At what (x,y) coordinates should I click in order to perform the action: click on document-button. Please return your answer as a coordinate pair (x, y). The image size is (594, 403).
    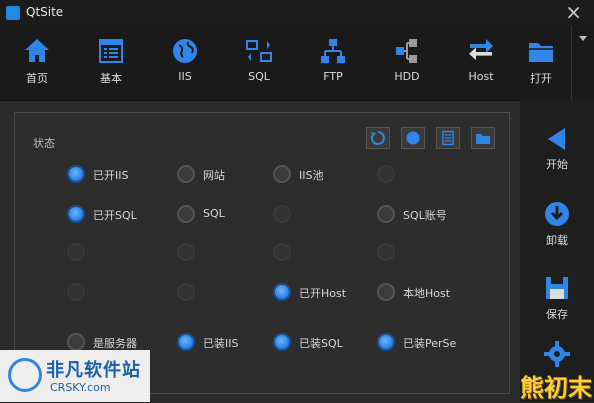
    Looking at the image, I should click on (447, 138).